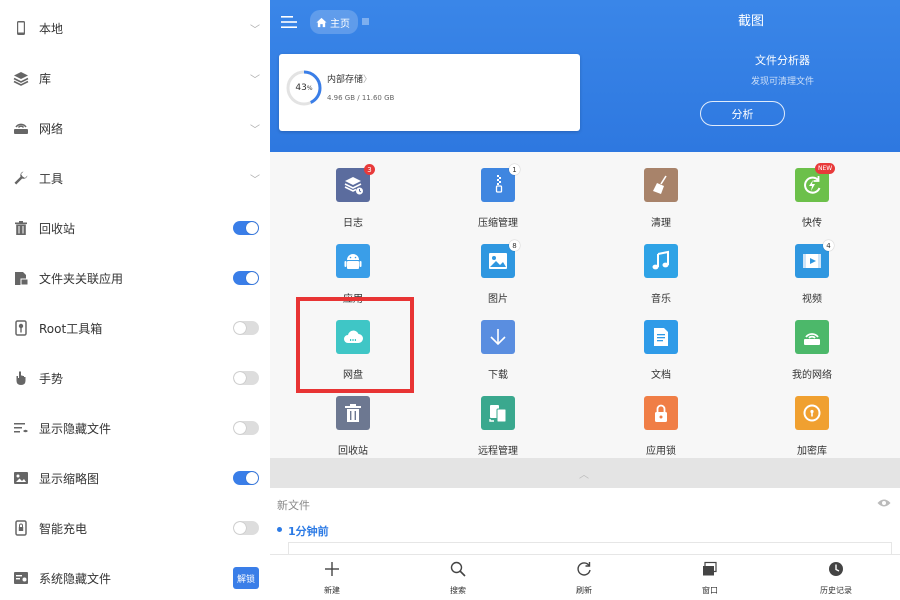 The image size is (900, 600). What do you see at coordinates (514, 245) in the screenshot?
I see `count-badge: 8` at bounding box center [514, 245].